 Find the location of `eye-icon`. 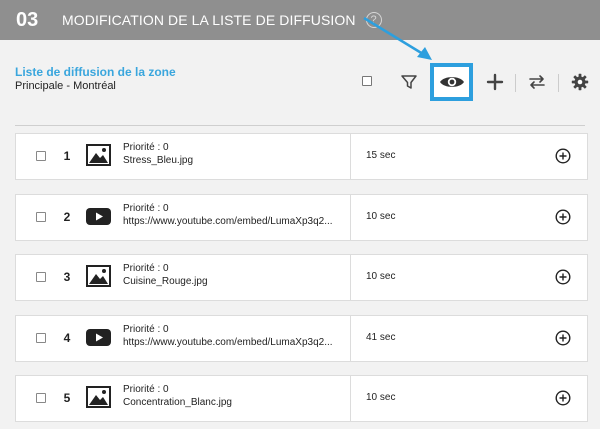

eye-icon is located at coordinates (451, 82).